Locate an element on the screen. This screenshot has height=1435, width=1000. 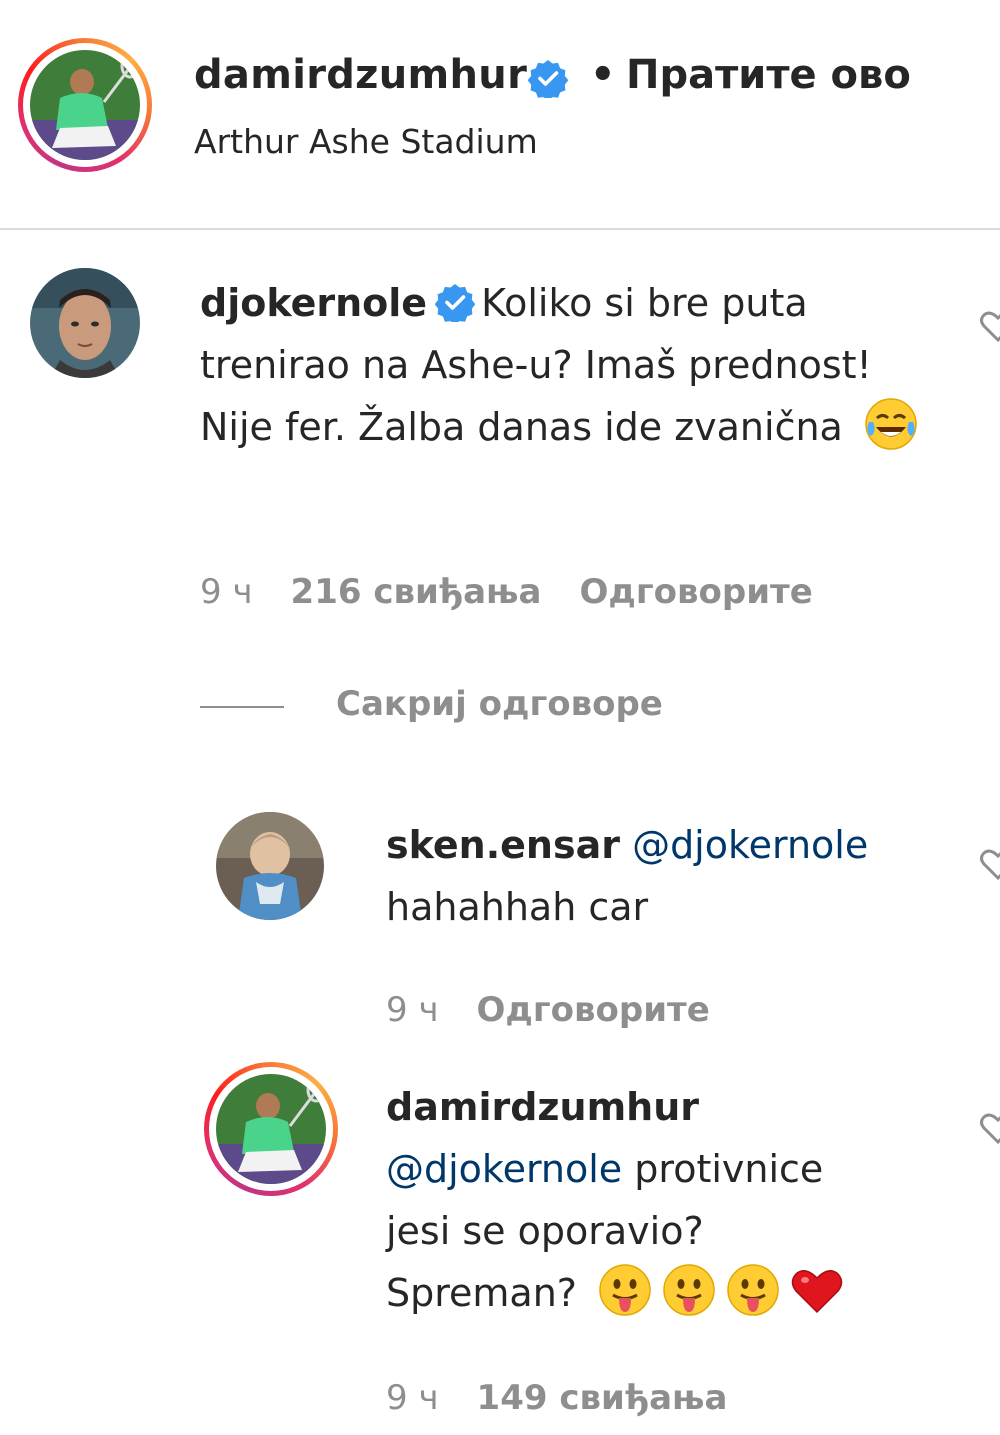
face-with-tears-of-joy-icon is located at coordinates (891, 424).